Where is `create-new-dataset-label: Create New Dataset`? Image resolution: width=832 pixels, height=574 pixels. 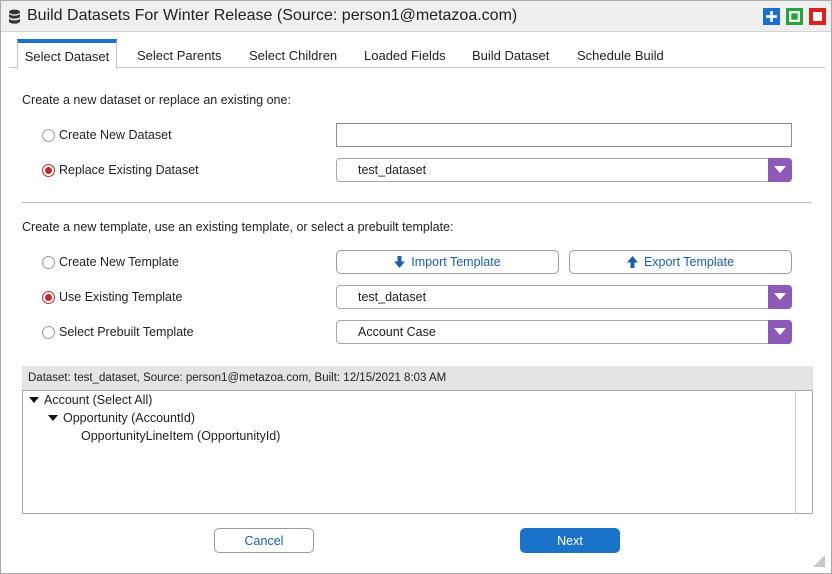
create-new-dataset-label: Create New Dataset is located at coordinates (115, 135).